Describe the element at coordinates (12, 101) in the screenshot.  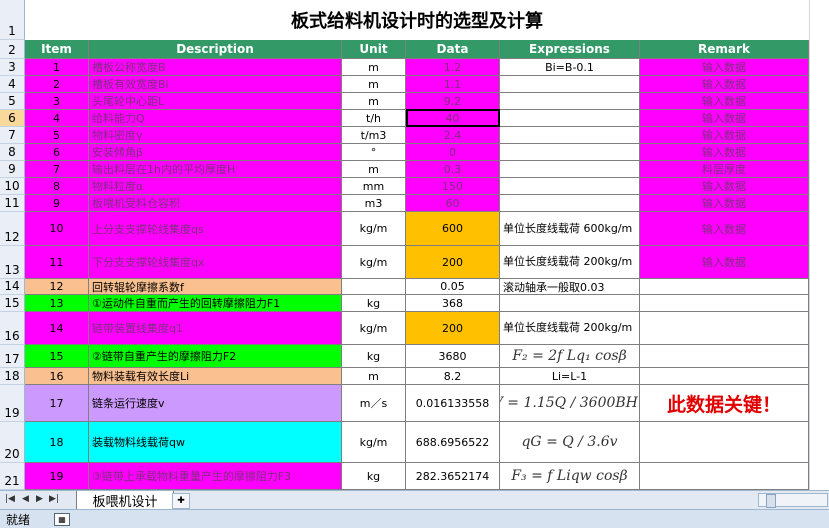
I see `row-header: 5` at that location.